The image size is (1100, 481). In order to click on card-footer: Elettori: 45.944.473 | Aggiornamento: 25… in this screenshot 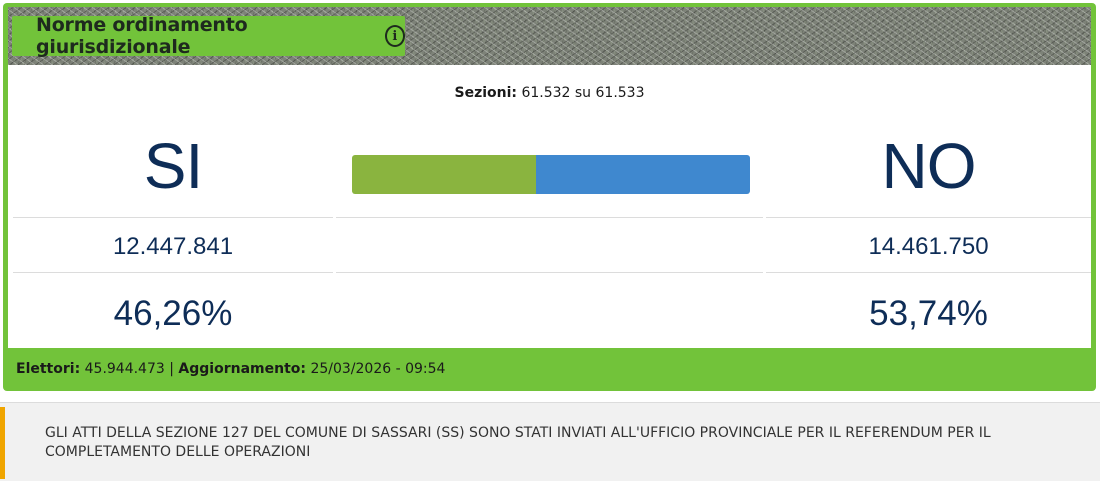, I will do `click(230, 369)`.